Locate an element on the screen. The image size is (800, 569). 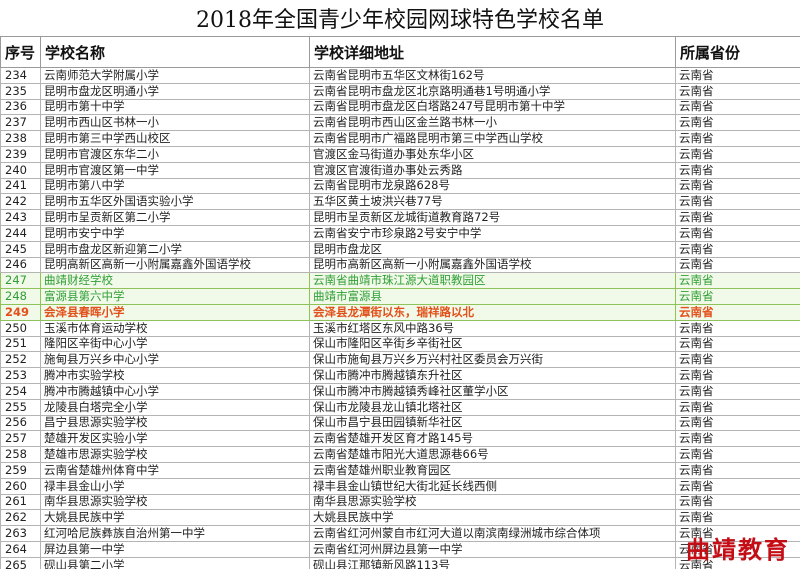
table-row: 255 龙陵县白塔完全小学 保山市龙陵县龙山镇北塔社区 云南省 is located at coordinates (400, 407).